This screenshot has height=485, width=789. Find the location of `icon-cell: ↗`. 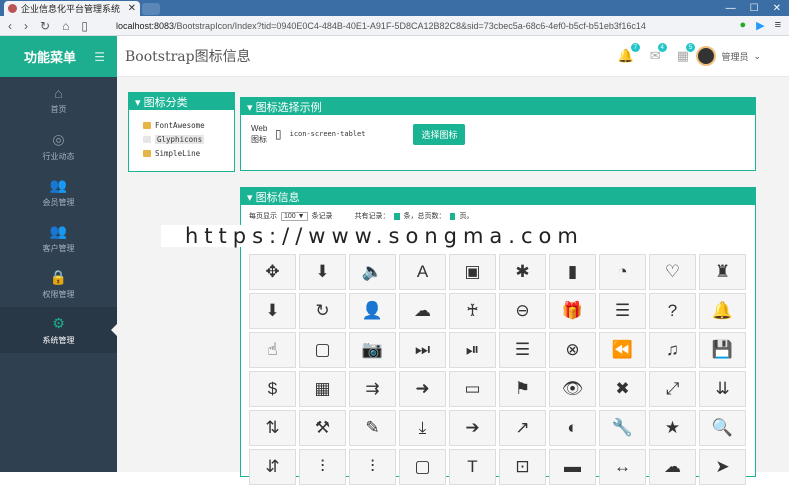

icon-cell: ↗ is located at coordinates (522, 428).